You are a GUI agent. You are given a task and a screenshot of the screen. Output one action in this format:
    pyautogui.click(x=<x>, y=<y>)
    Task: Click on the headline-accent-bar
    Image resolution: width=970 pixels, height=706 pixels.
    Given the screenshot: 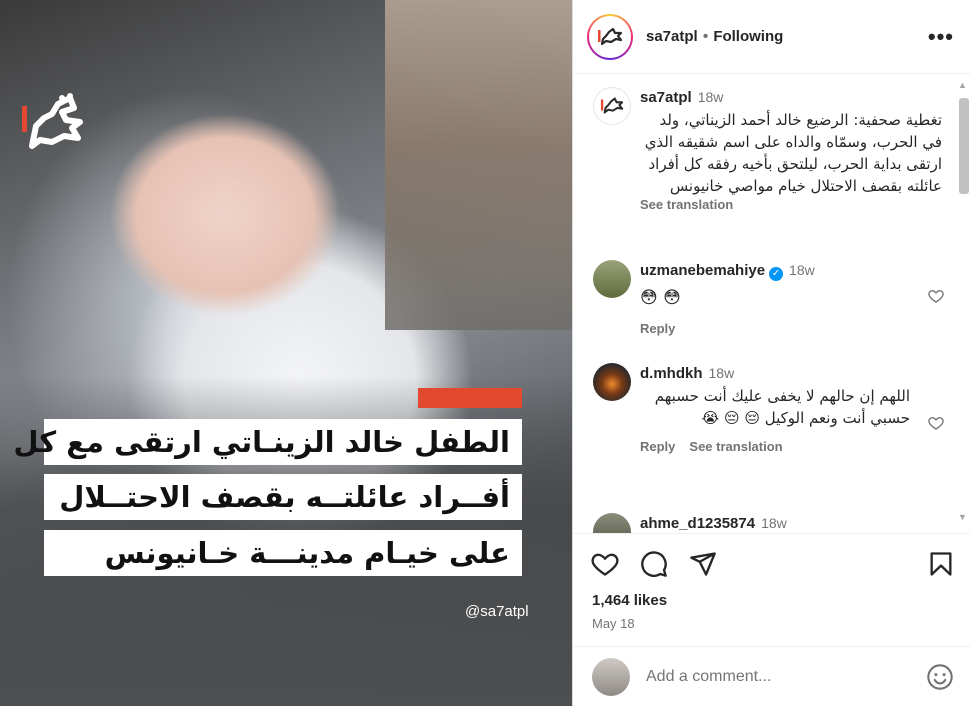 What is the action you would take?
    pyautogui.click(x=470, y=398)
    